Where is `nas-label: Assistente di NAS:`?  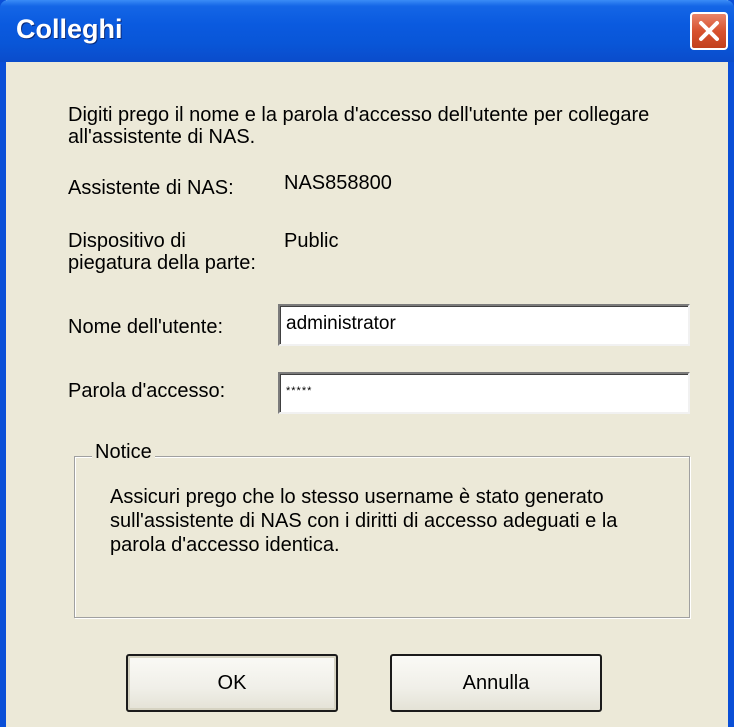 nas-label: Assistente di NAS: is located at coordinates (151, 188).